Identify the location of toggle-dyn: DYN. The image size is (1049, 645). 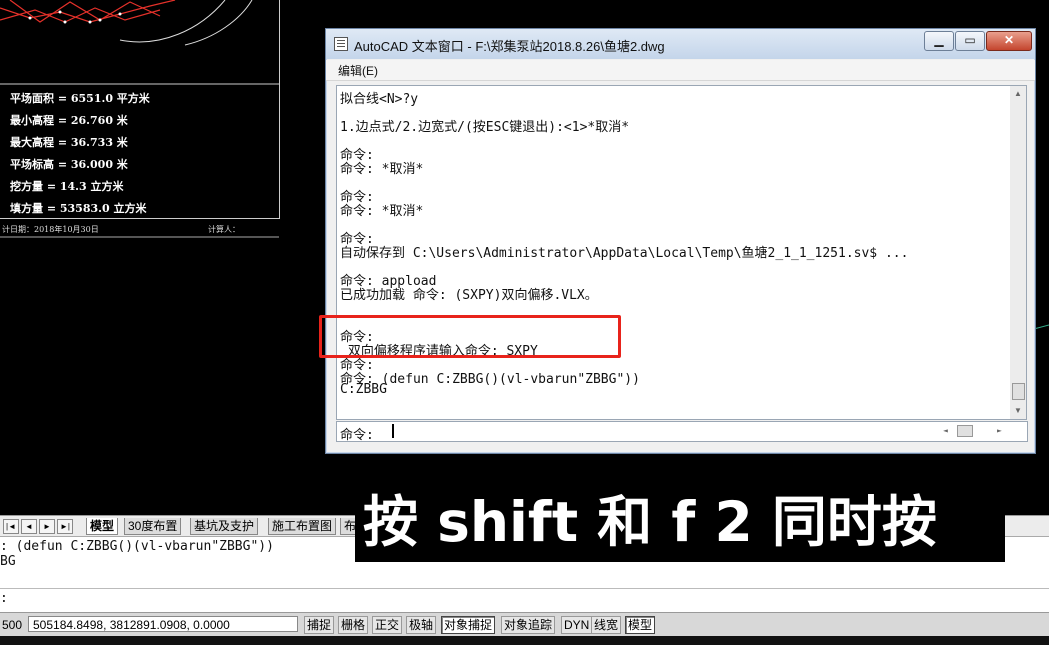
(577, 625).